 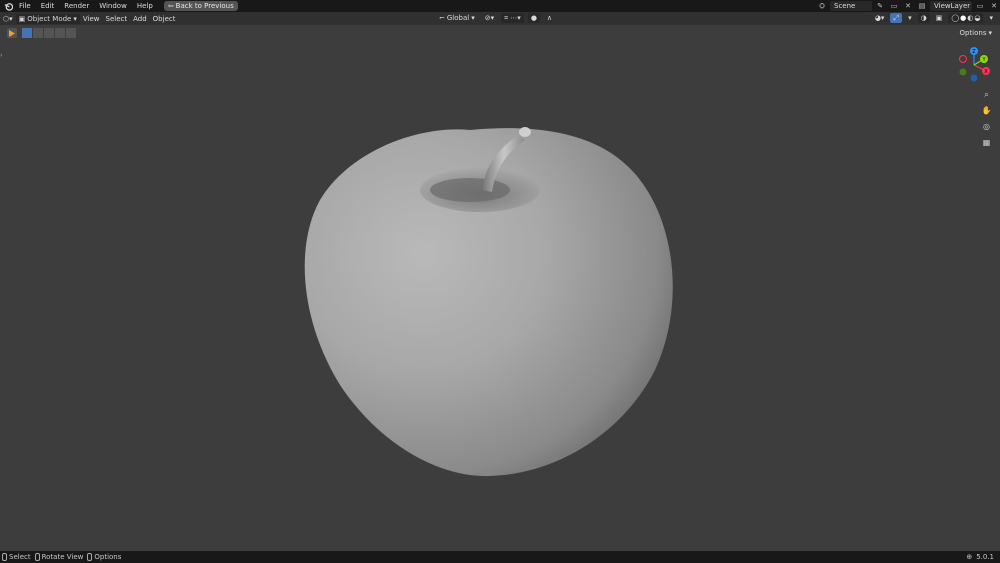 I want to click on blender-logo-icon, so click(x=8, y=6).